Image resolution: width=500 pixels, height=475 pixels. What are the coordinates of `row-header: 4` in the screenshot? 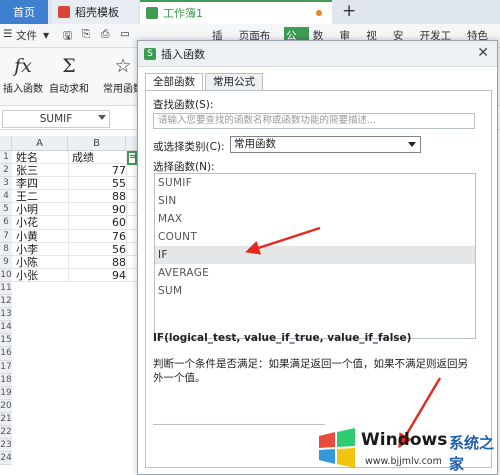 It's located at (6, 197).